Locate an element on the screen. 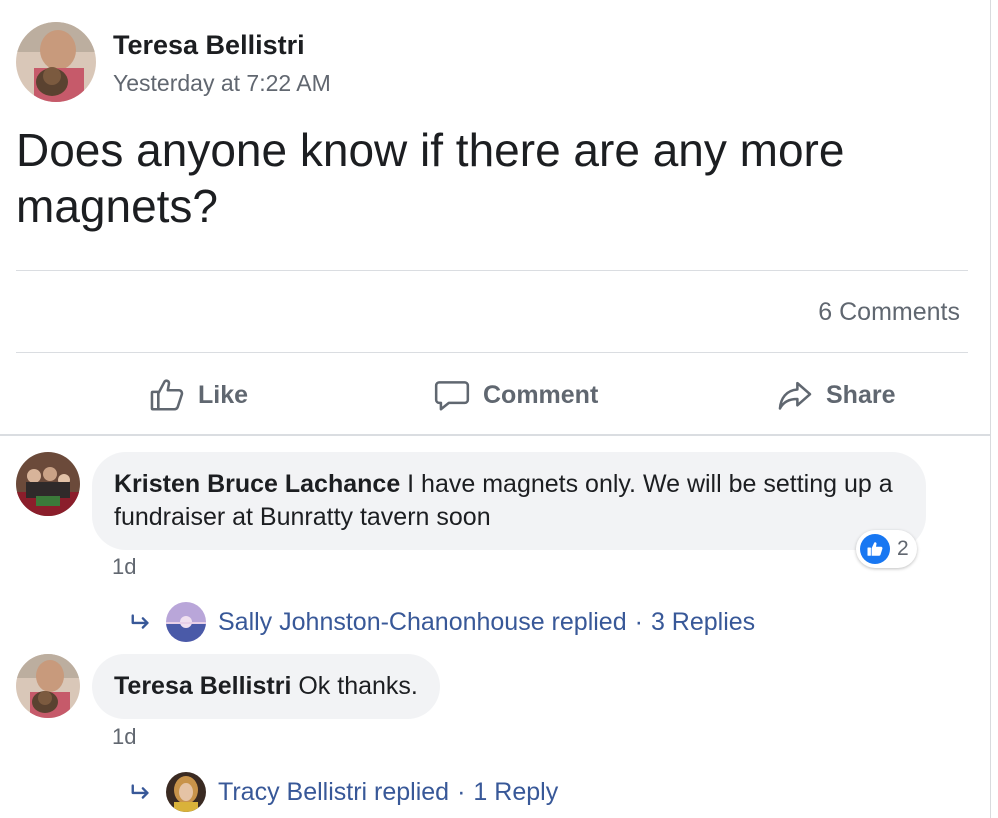 The image size is (998, 818). comment-author: Kristen Bruce Lachance is located at coordinates (257, 484).